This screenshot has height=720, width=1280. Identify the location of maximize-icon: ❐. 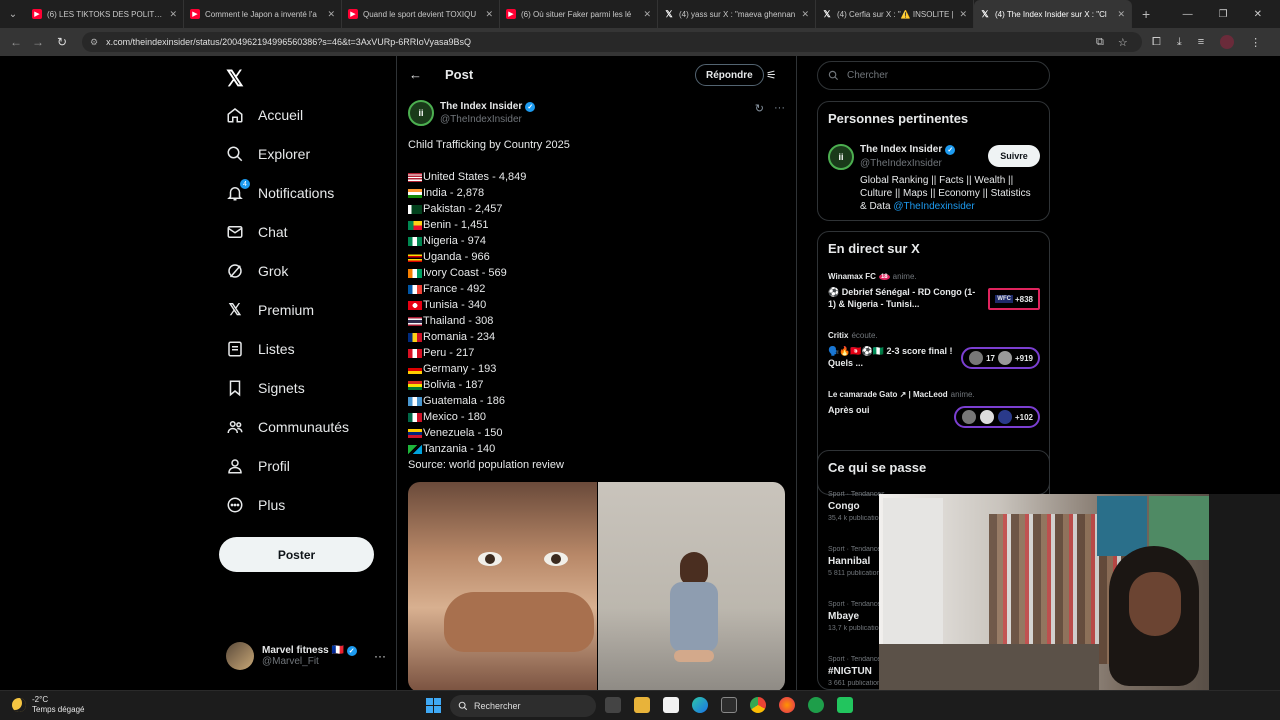
(1223, 14).